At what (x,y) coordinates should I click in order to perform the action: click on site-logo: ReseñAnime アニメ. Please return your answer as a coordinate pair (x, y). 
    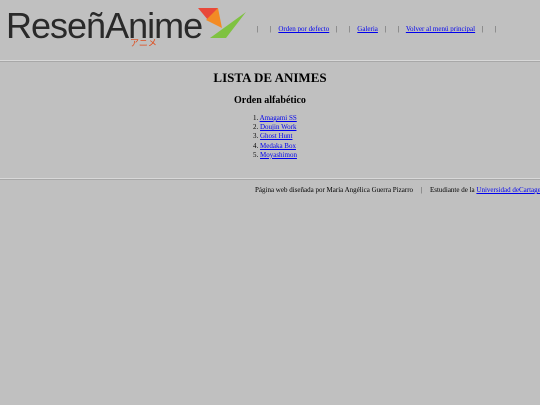
    Looking at the image, I should click on (126, 26).